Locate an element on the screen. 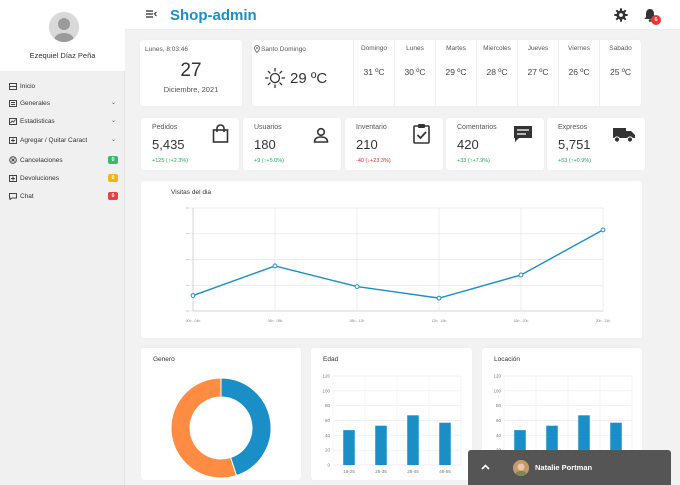 This screenshot has height=485, width=680. return-icon is located at coordinates (12, 178).